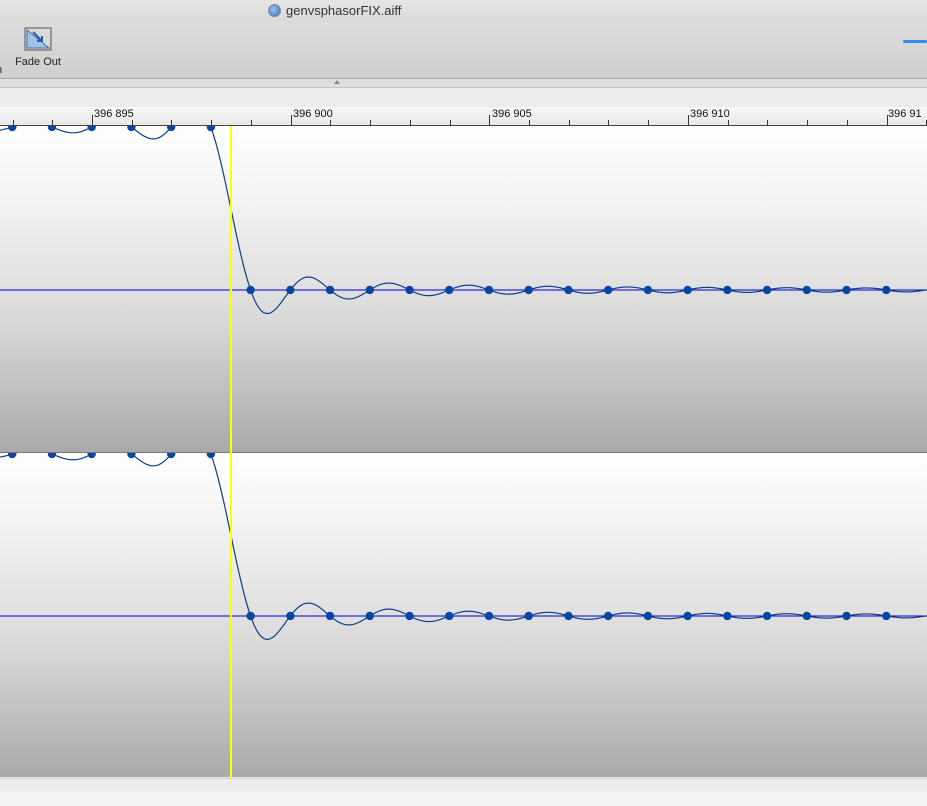  Describe the element at coordinates (114, 114) in the screenshot. I see `ruler-label: 396 895` at that location.